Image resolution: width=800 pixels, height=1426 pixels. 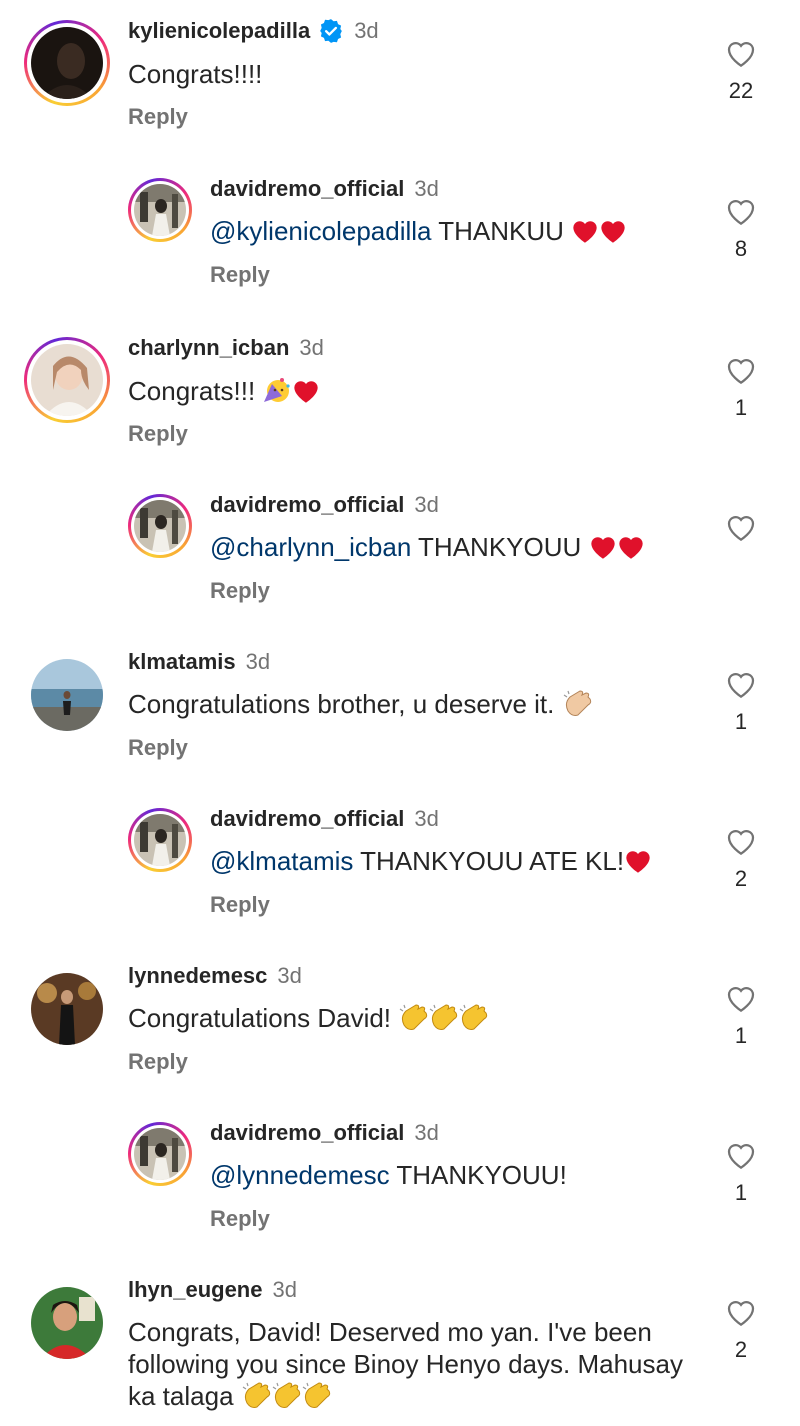 I want to click on like-count: 22, so click(x=741, y=90).